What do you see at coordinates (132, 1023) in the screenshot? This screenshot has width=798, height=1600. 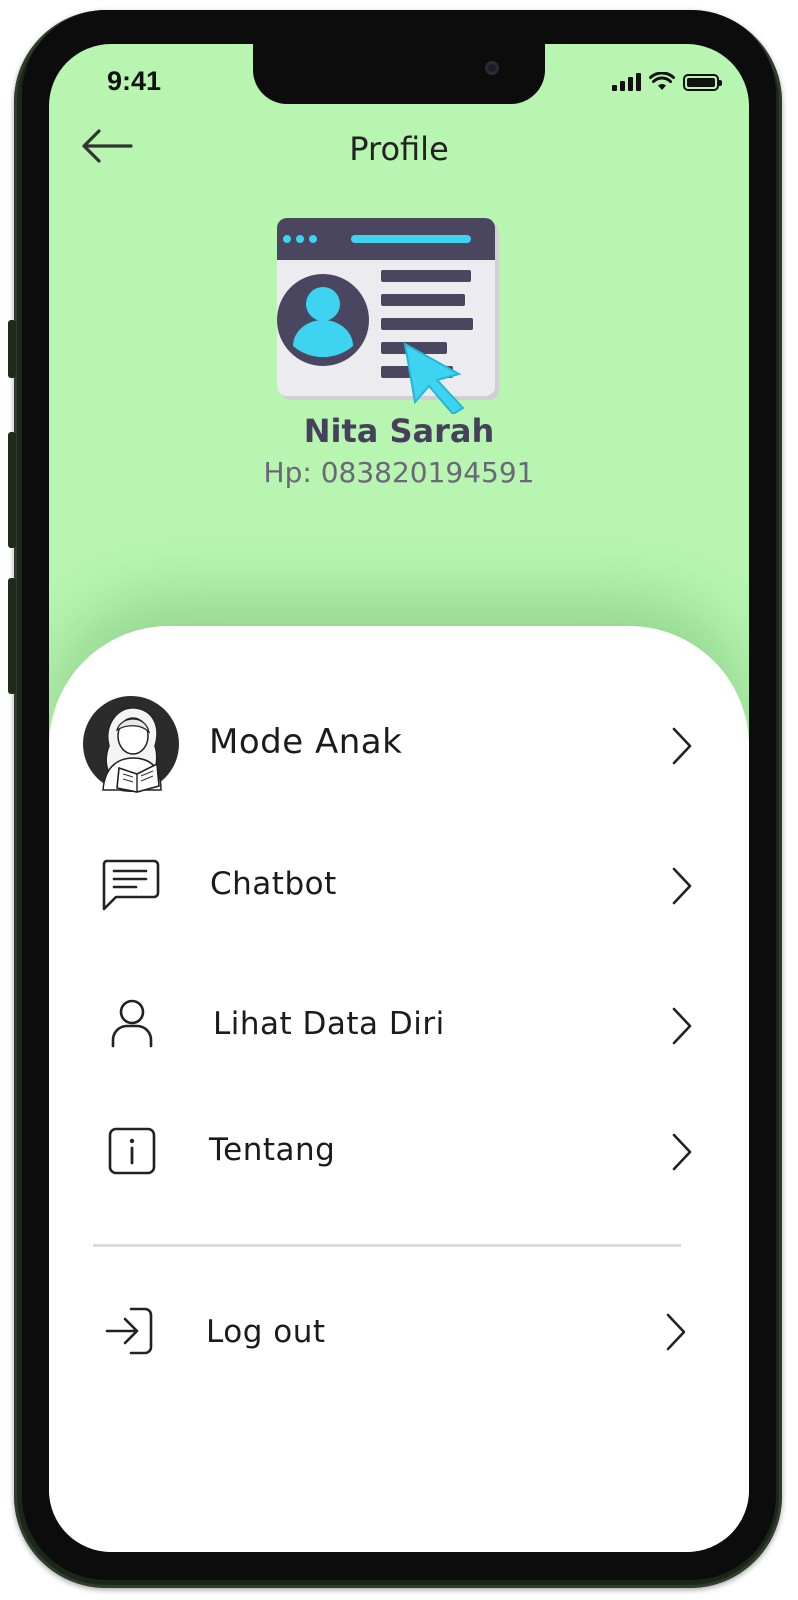 I see `person-icon` at bounding box center [132, 1023].